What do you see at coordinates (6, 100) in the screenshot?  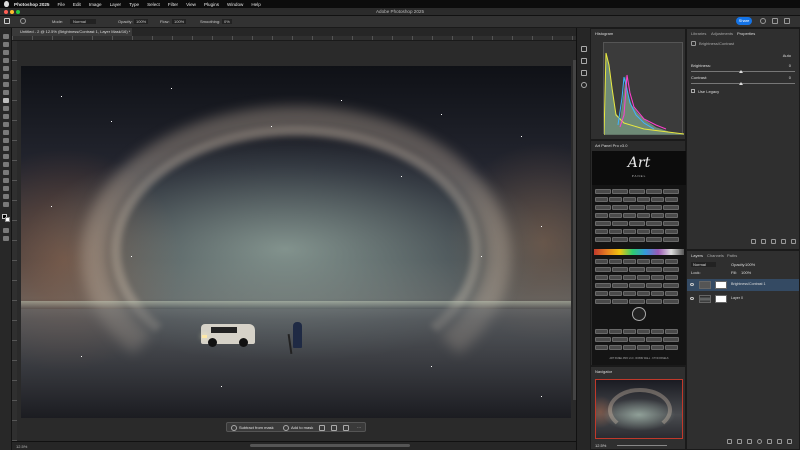 I see `brush-tool-icon` at bounding box center [6, 100].